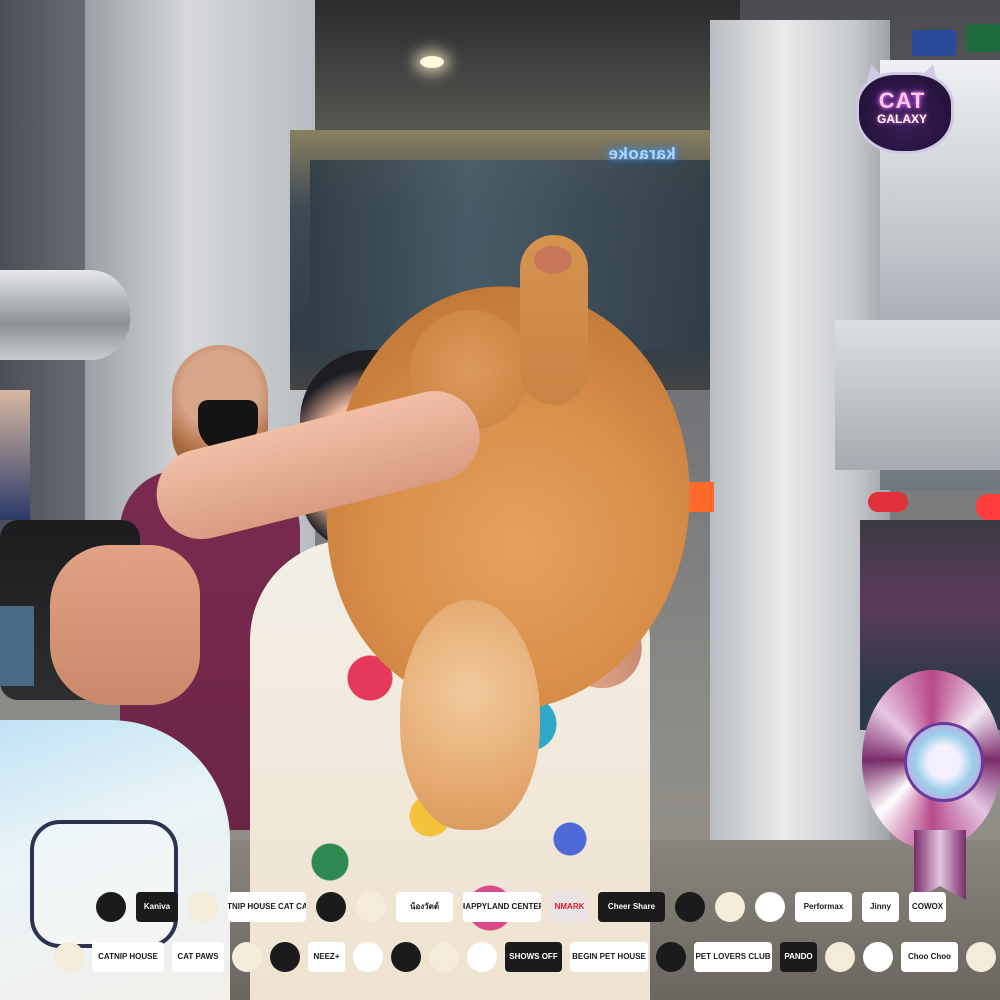 This screenshot has height=1000, width=1000. Describe the element at coordinates (267, 907) in the screenshot. I see `sponsor-logo: CATNIP HOUSE CAT CAFE` at that location.